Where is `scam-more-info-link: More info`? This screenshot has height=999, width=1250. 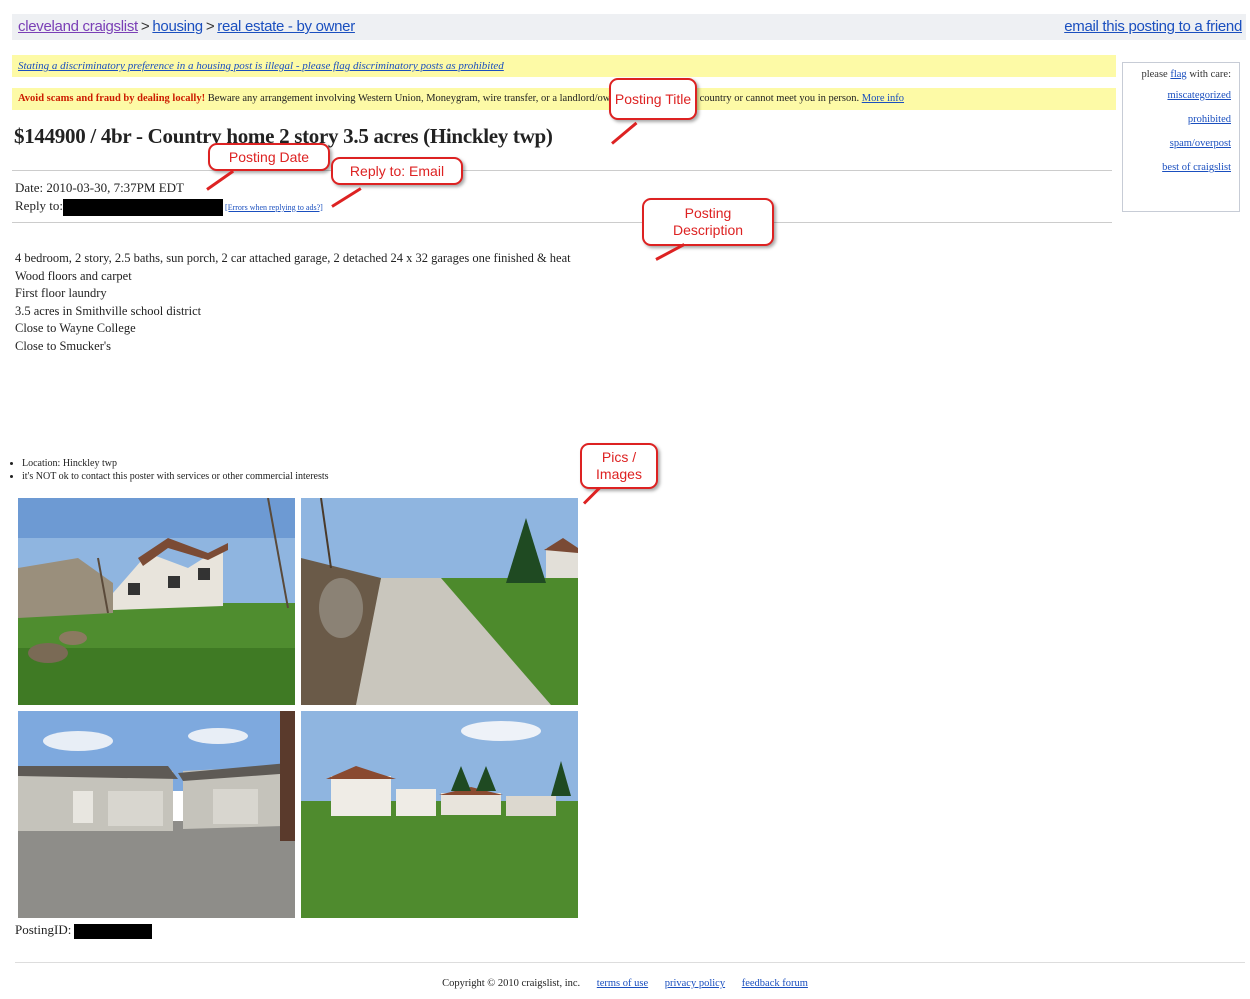 scam-more-info-link: More info is located at coordinates (883, 98).